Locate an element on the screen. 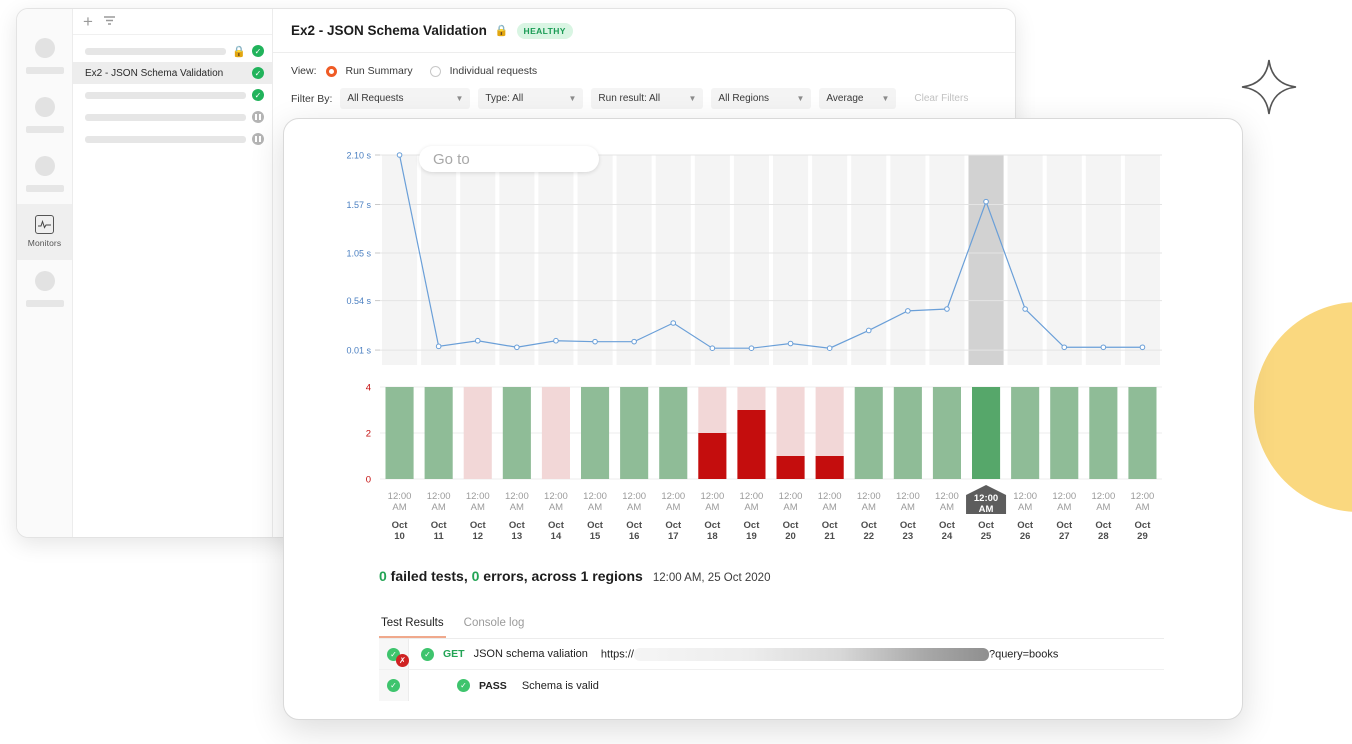 Image resolution: width=1352 pixels, height=744 pixels. rail-item-monitors: Monitors is located at coordinates (44, 232).